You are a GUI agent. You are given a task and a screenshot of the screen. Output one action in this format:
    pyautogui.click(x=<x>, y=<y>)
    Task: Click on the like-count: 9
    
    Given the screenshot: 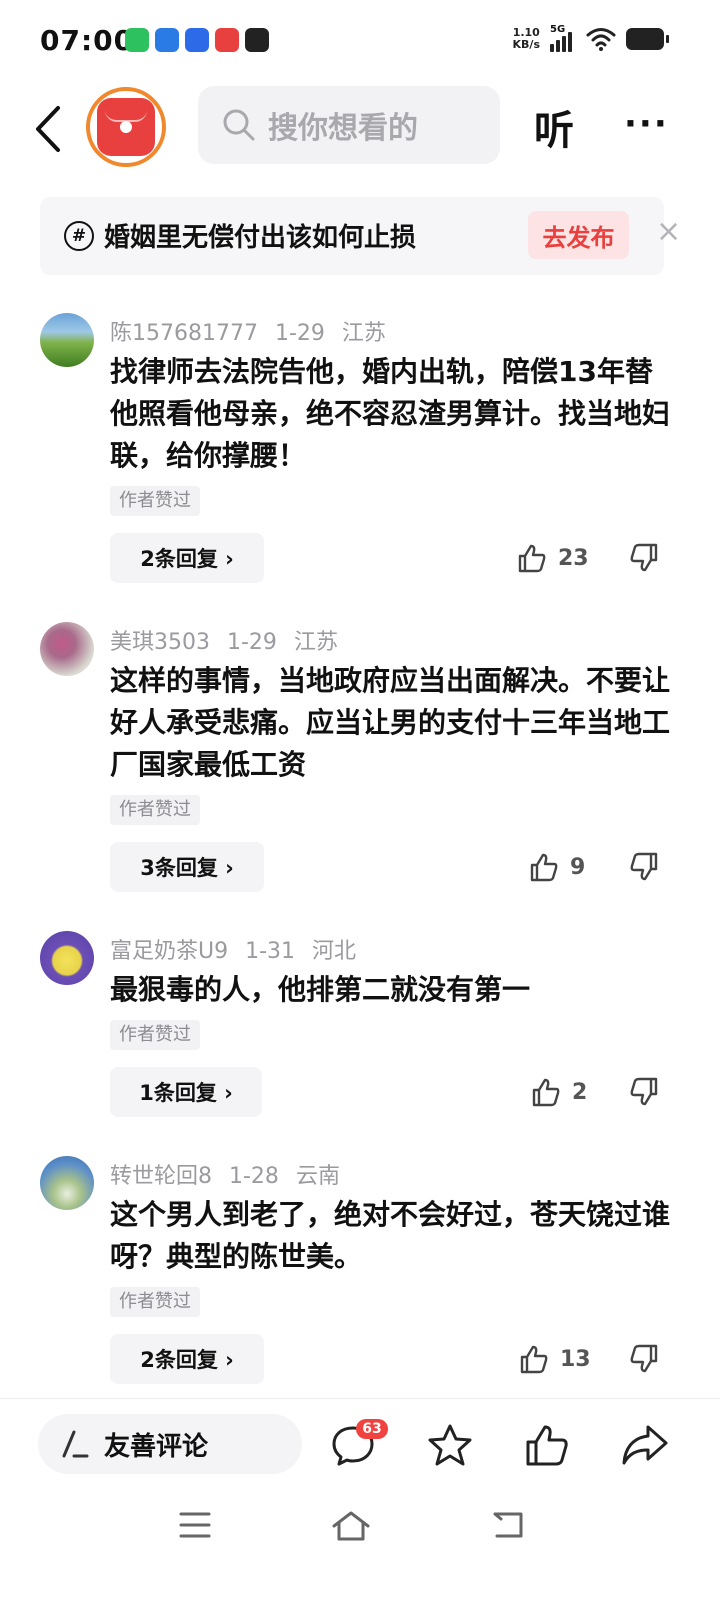 What is the action you would take?
    pyautogui.click(x=578, y=867)
    